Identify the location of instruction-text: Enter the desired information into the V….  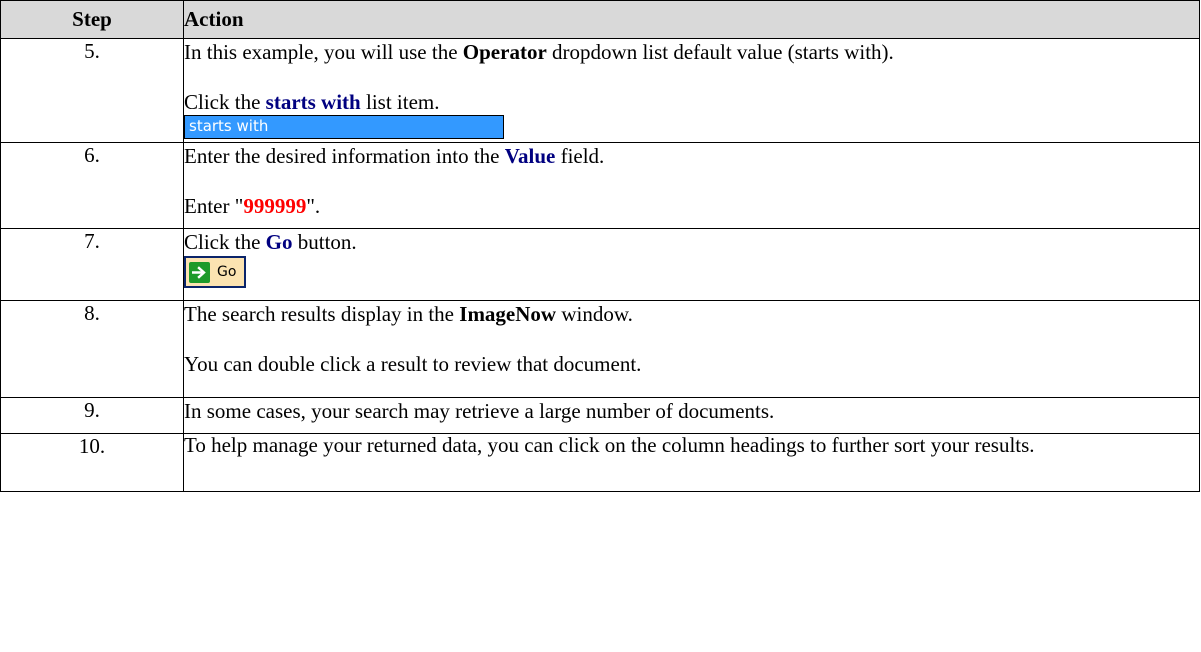
(691, 156).